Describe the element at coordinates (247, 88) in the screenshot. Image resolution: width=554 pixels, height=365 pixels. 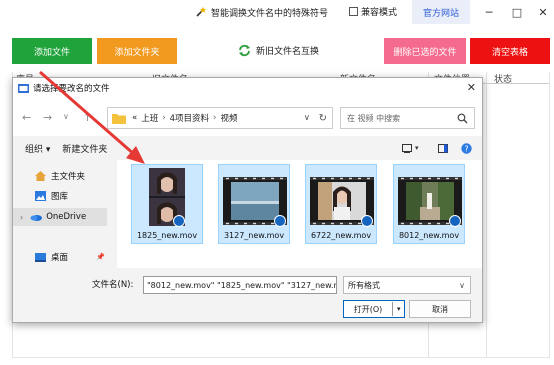
I see `dialog-title-bar: 请选择要改名的文件 ✕` at that location.